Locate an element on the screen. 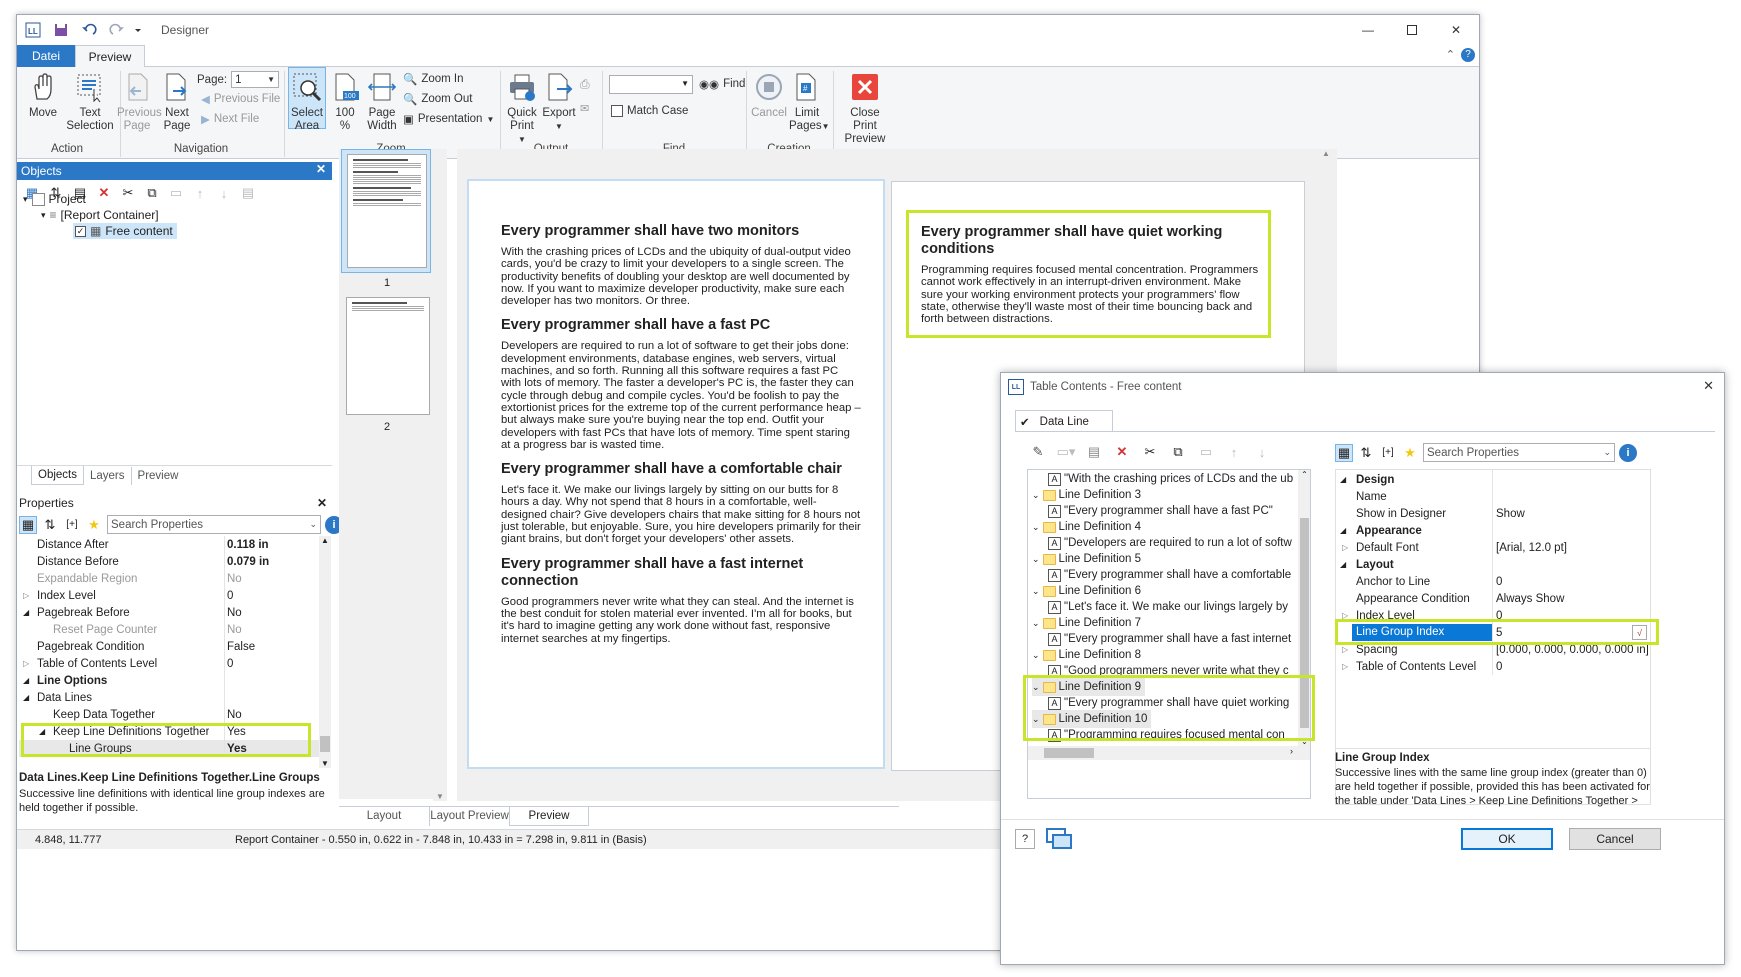 The height and width of the screenshot is (977, 1741). prop-row: Distance Before 0.079 in is located at coordinates (175, 561).